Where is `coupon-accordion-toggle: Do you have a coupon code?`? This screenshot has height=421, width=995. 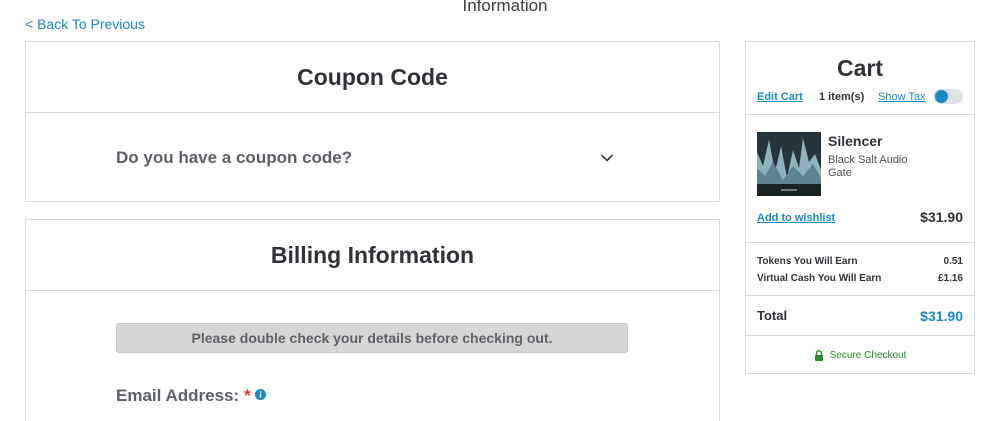
coupon-accordion-toggle: Do you have a coupon code? is located at coordinates (364, 158).